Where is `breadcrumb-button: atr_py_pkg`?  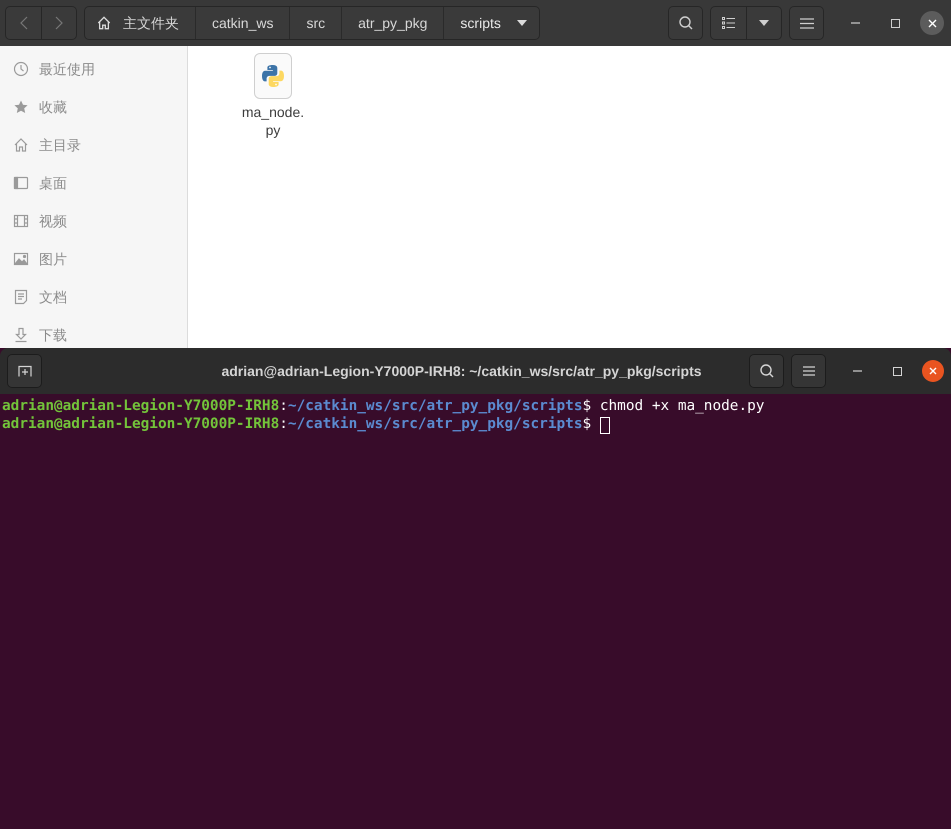
breadcrumb-button: atr_py_pkg is located at coordinates (392, 23).